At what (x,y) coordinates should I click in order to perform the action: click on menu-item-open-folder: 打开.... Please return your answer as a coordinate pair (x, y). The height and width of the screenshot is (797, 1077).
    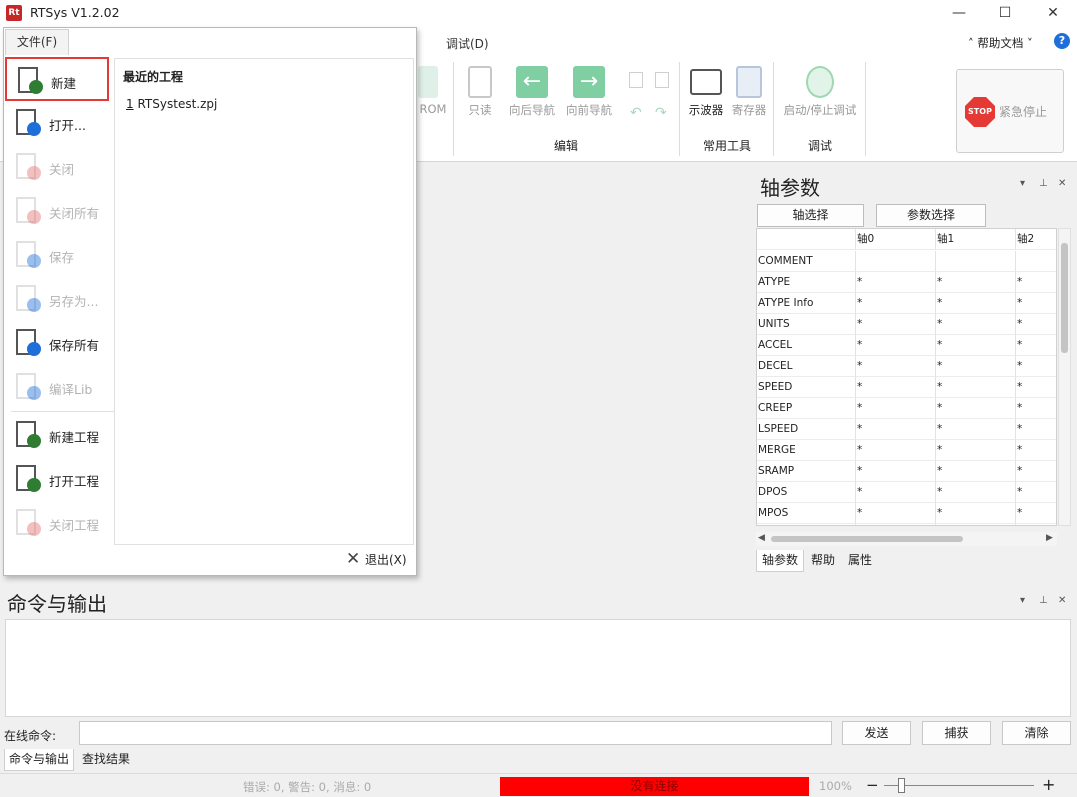
    Looking at the image, I should click on (59, 123).